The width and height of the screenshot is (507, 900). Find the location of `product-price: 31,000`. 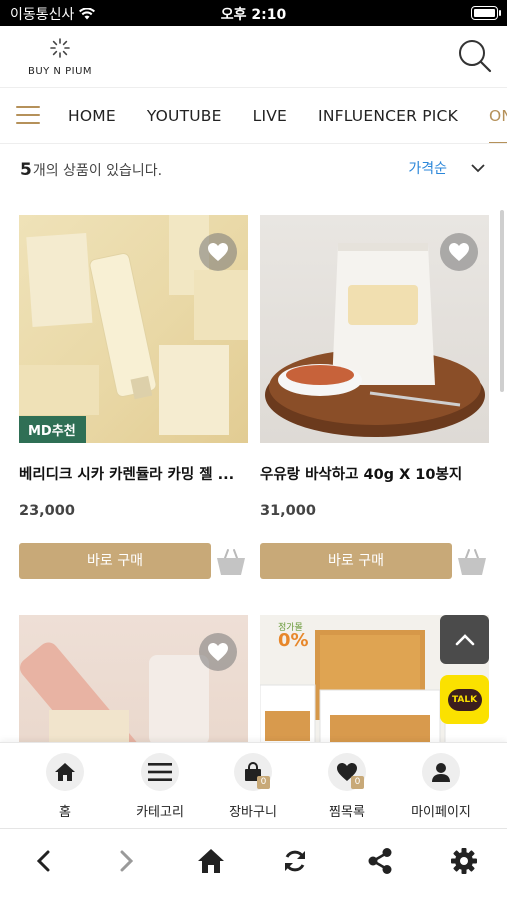

product-price: 31,000 is located at coordinates (288, 511).